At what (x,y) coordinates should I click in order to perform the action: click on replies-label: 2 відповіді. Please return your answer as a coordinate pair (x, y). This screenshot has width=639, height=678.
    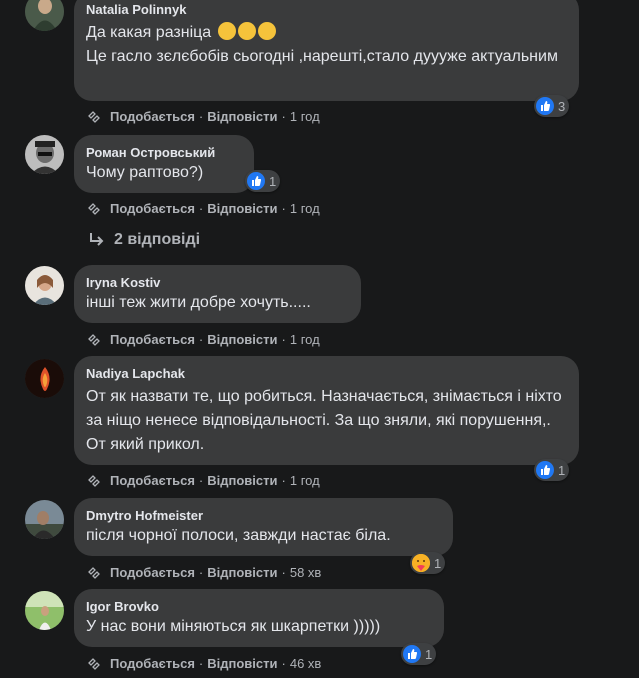
    Looking at the image, I should click on (157, 239).